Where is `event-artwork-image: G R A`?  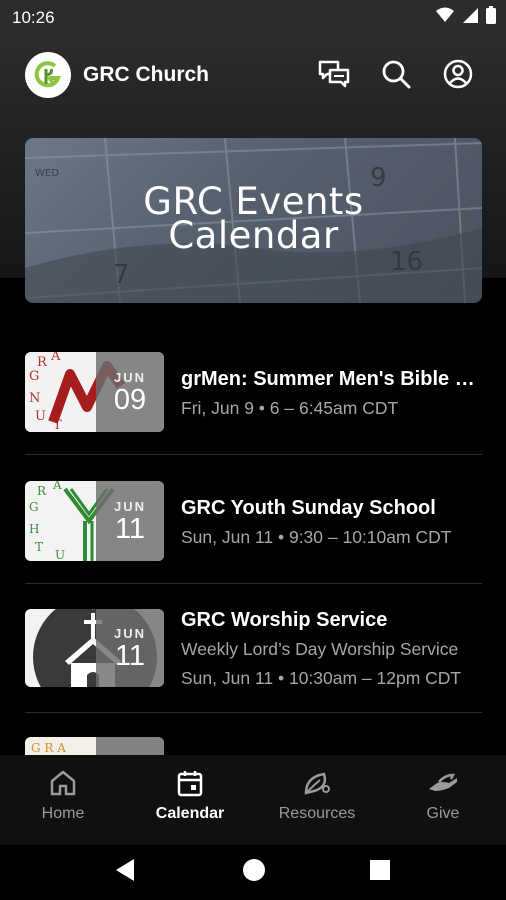 event-artwork-image: G R A is located at coordinates (94, 746).